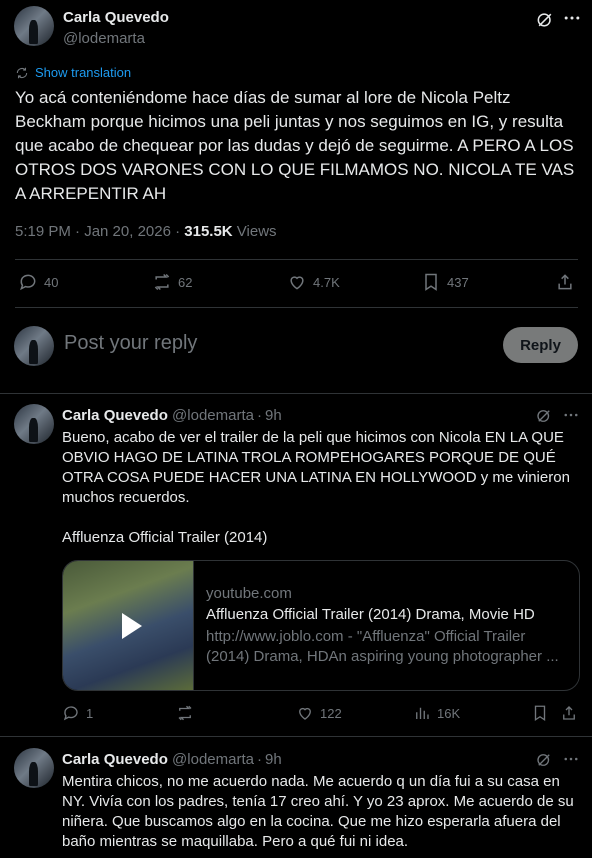 The height and width of the screenshot is (858, 592). I want to click on reply-count: 40, so click(51, 282).